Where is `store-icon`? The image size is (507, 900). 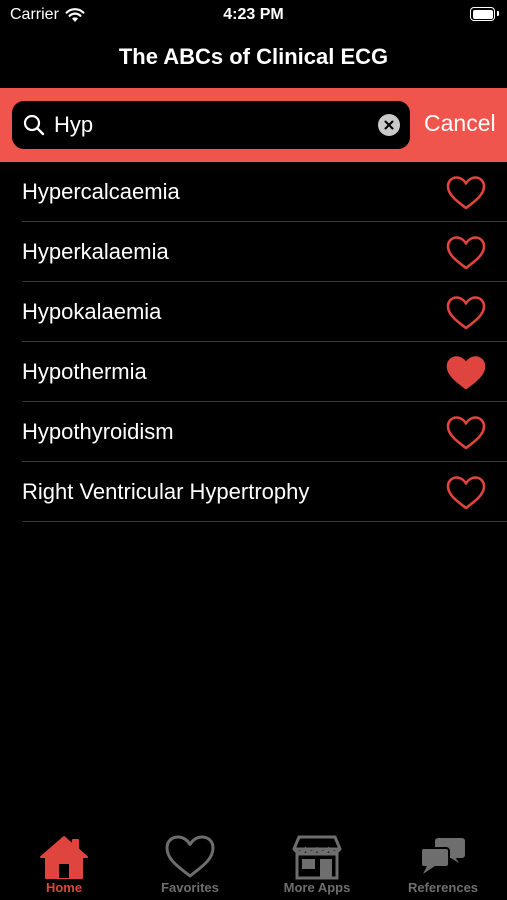
store-icon is located at coordinates (317, 857).